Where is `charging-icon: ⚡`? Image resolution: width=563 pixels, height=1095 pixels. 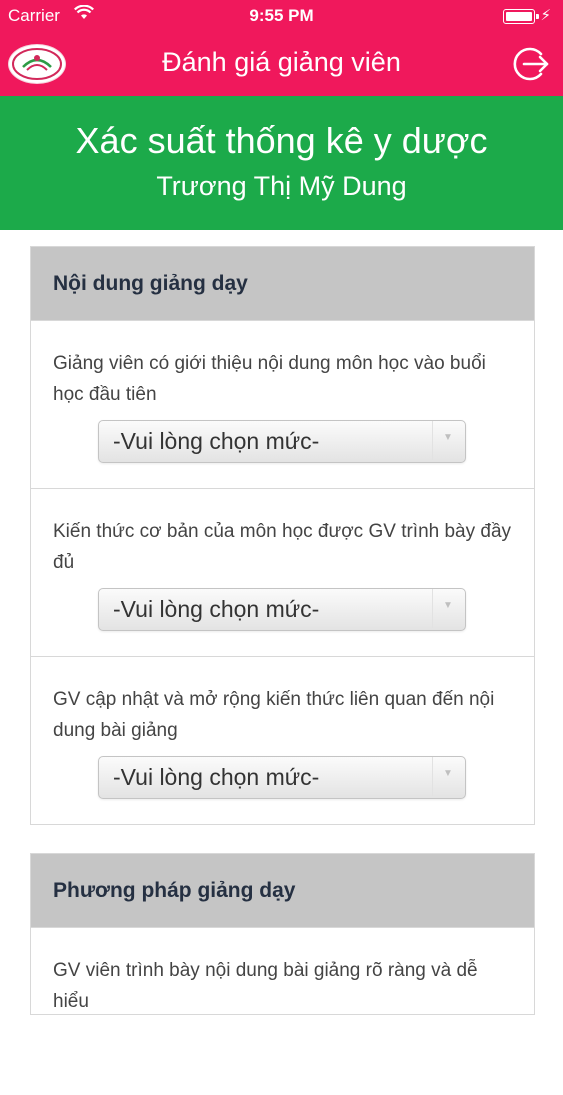
charging-icon: ⚡ is located at coordinates (545, 15).